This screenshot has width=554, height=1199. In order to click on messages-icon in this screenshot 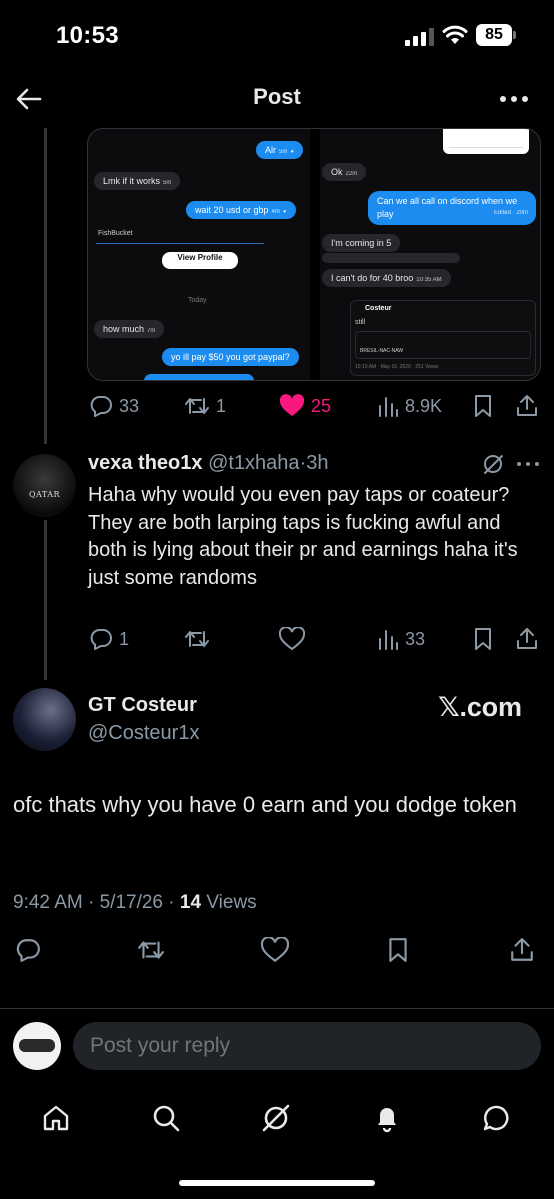, I will do `click(496, 1118)`.